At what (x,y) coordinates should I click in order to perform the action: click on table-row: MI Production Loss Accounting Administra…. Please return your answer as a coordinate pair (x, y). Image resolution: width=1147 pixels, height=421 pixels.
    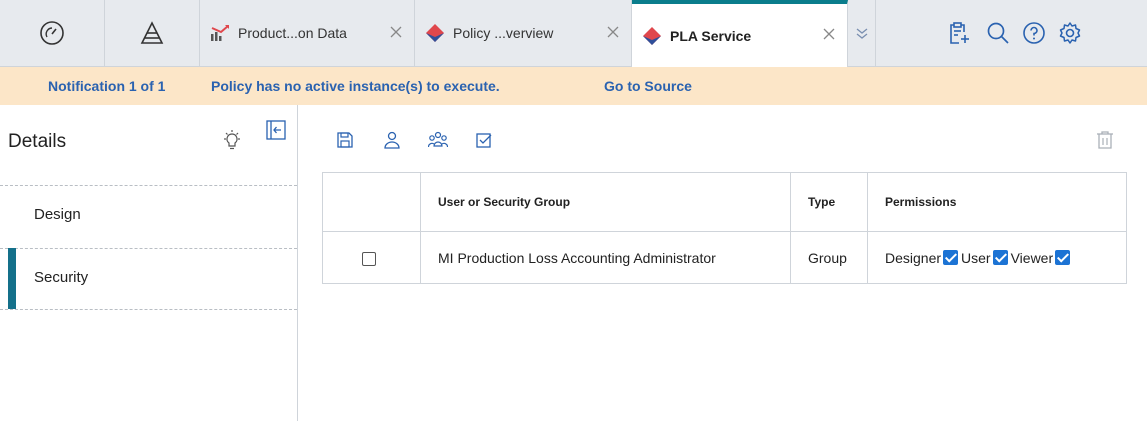
    Looking at the image, I should click on (724, 257).